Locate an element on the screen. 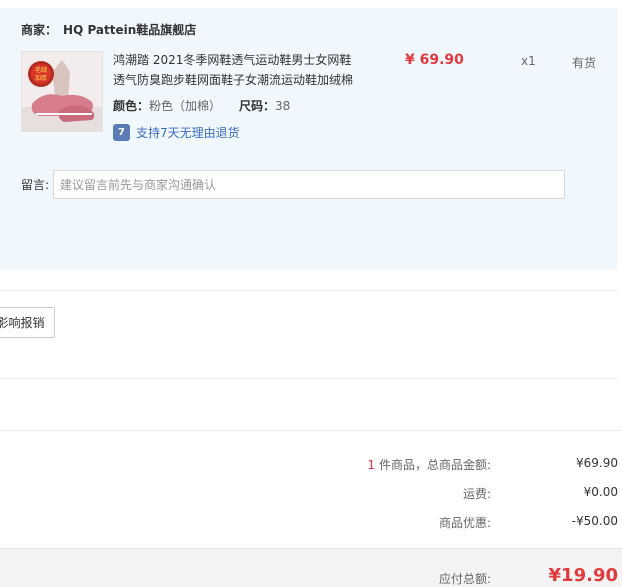  return-policy-text: 支持7天无理由退货 is located at coordinates (188, 132).